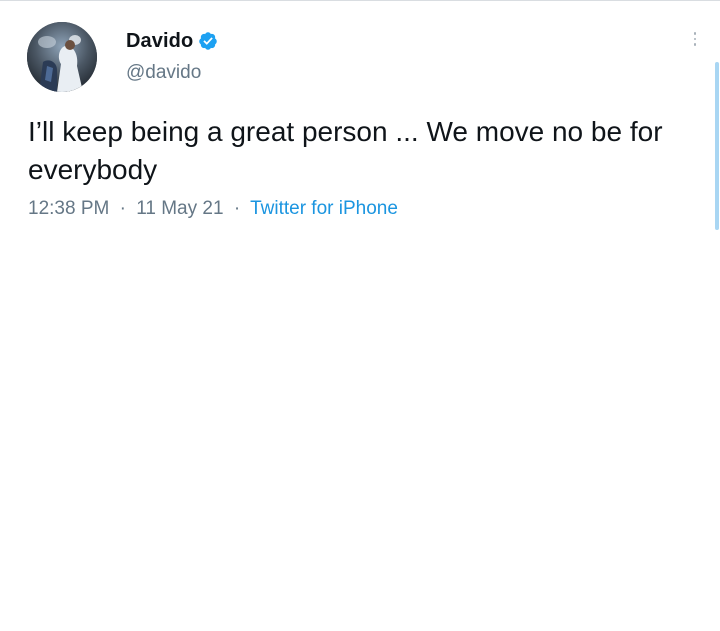  What do you see at coordinates (717, 146) in the screenshot?
I see `scrollbar` at bounding box center [717, 146].